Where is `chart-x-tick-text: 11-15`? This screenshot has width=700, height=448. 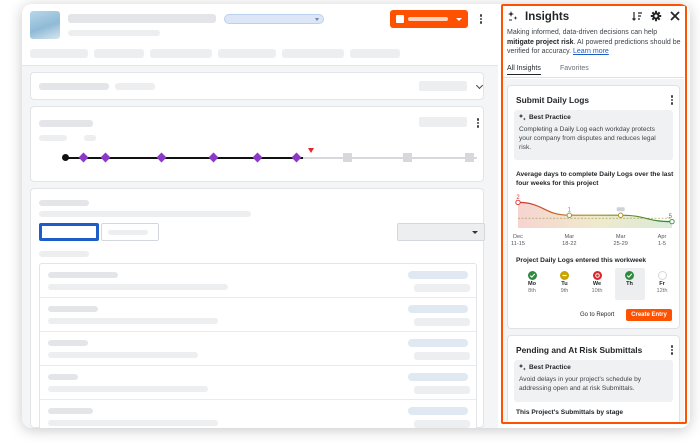 chart-x-tick-text: 11-15 is located at coordinates (518, 244).